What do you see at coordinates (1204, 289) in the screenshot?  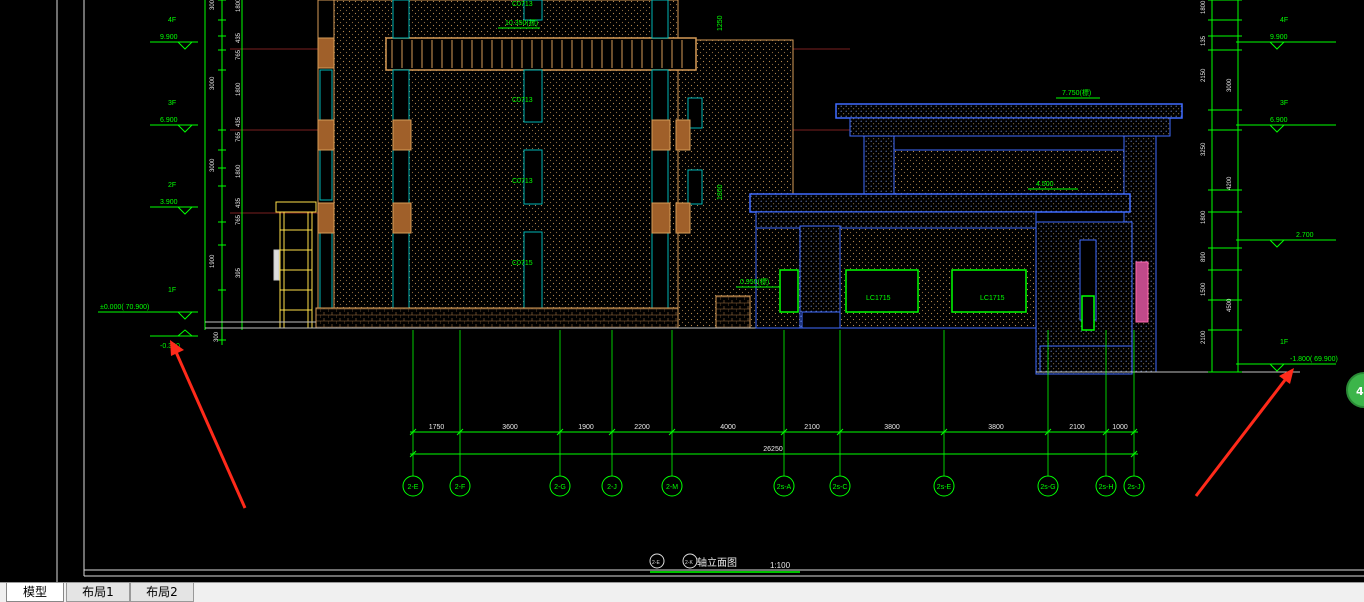 I see `right-dim-text: 1500` at bounding box center [1204, 289].